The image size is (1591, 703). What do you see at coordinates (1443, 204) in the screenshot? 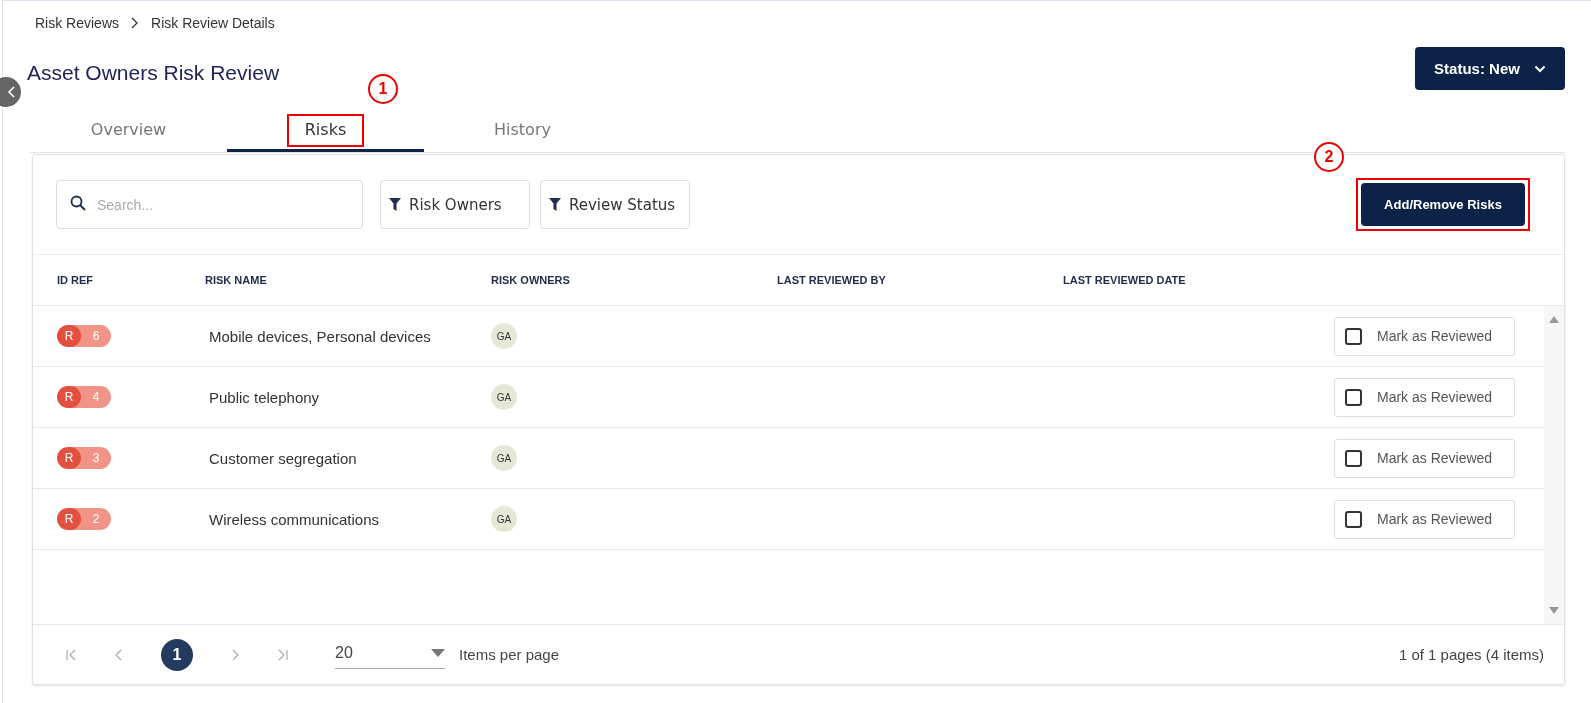
I see `add-remove-button: Add/Remove Risks` at bounding box center [1443, 204].